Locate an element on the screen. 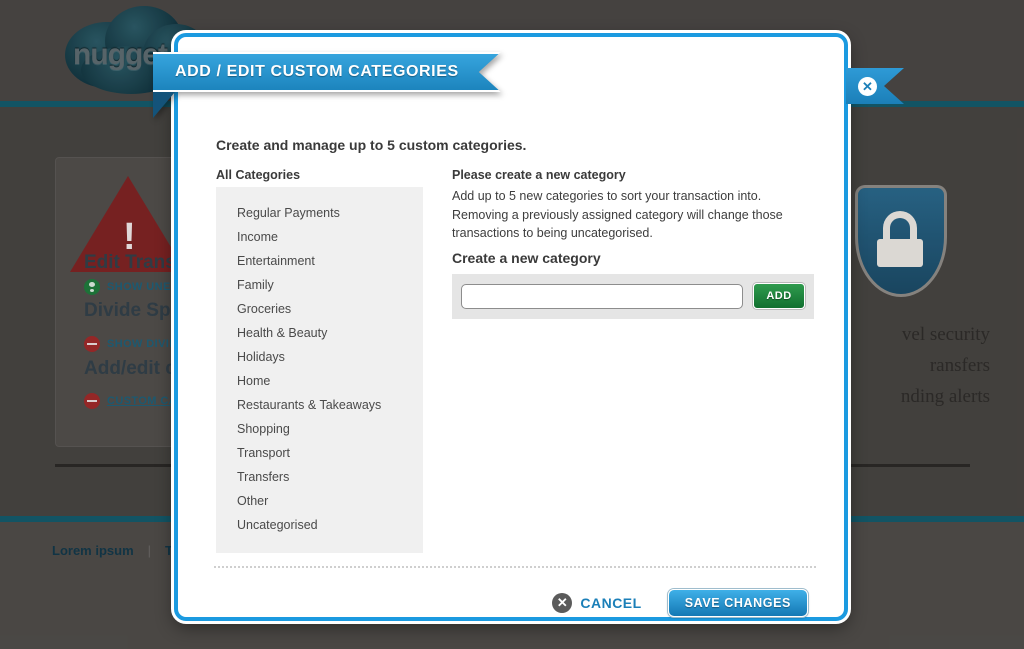  new-category-input is located at coordinates (602, 296).